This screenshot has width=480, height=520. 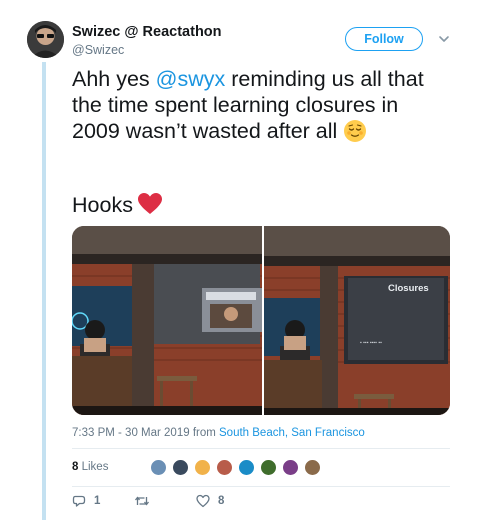 I want to click on display-name: Swizec @ Reactathon, so click(x=147, y=32).